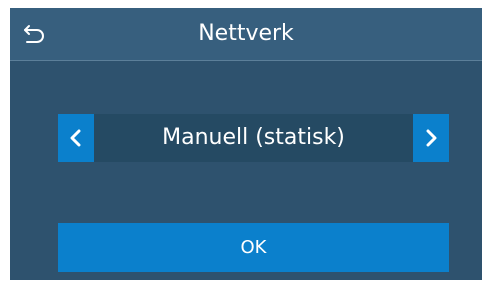 The width and height of the screenshot is (490, 282). I want to click on previous-option-button, so click(76, 138).